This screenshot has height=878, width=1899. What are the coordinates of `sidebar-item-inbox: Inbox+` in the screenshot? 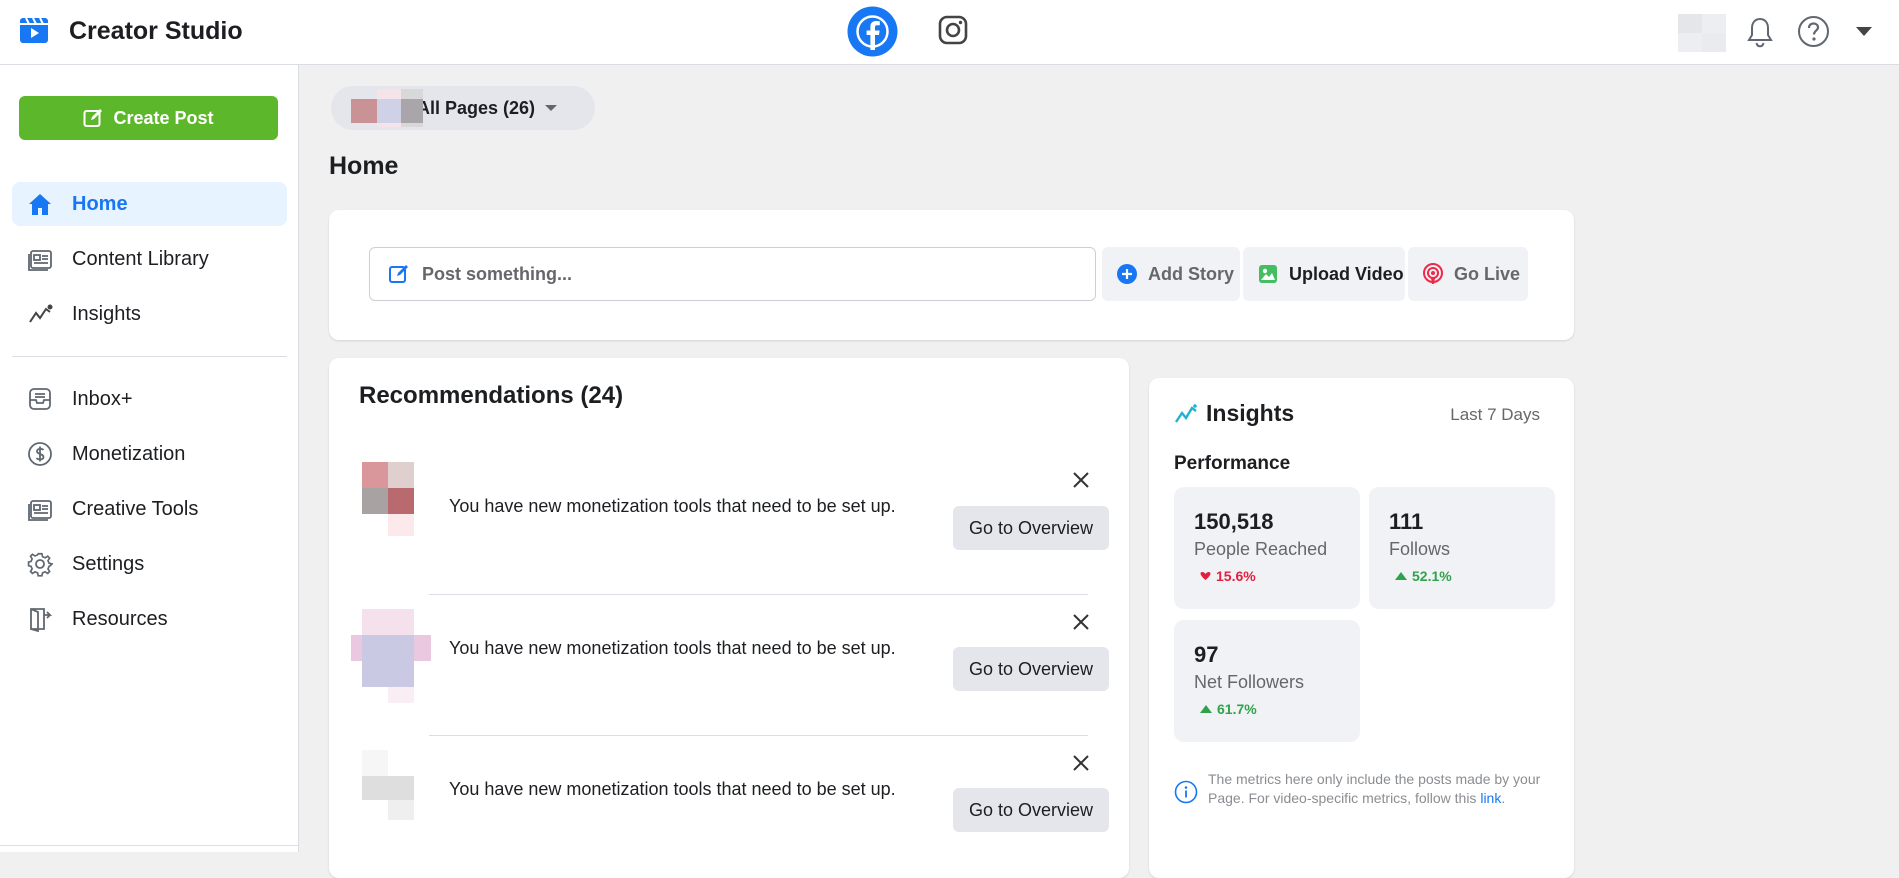 It's located at (149, 399).